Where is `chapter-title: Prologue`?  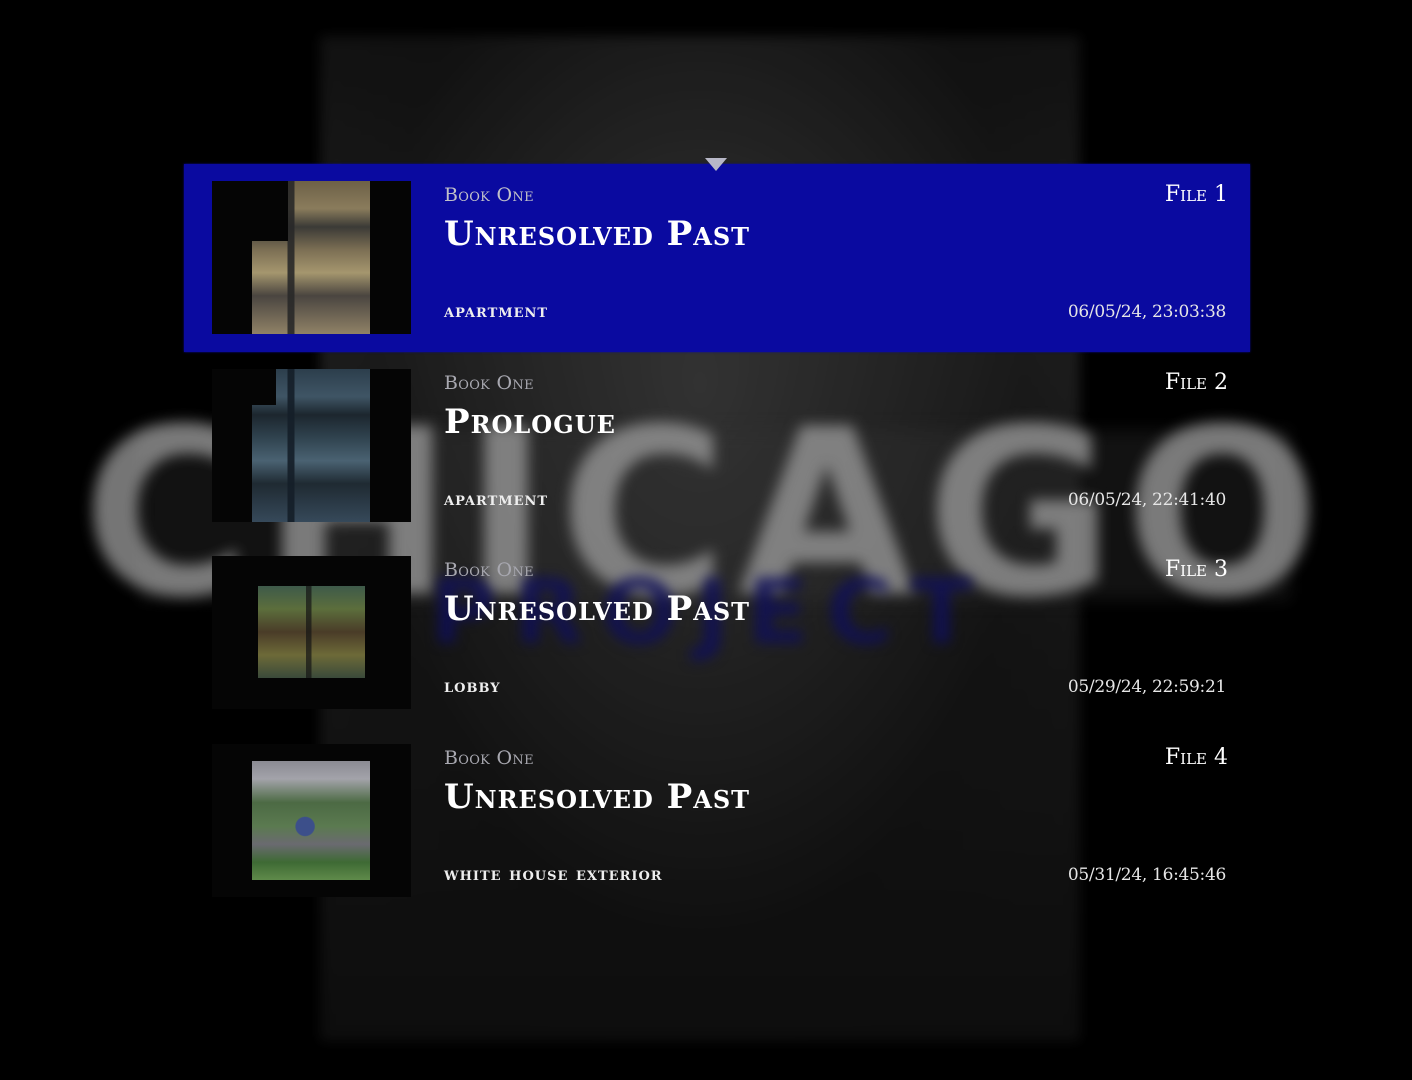 chapter-title: Prologue is located at coordinates (530, 421).